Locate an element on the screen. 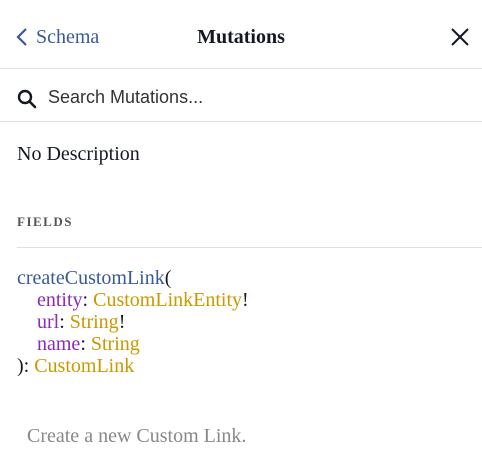 The width and height of the screenshot is (482, 463). arg-name: url is located at coordinates (48, 322).